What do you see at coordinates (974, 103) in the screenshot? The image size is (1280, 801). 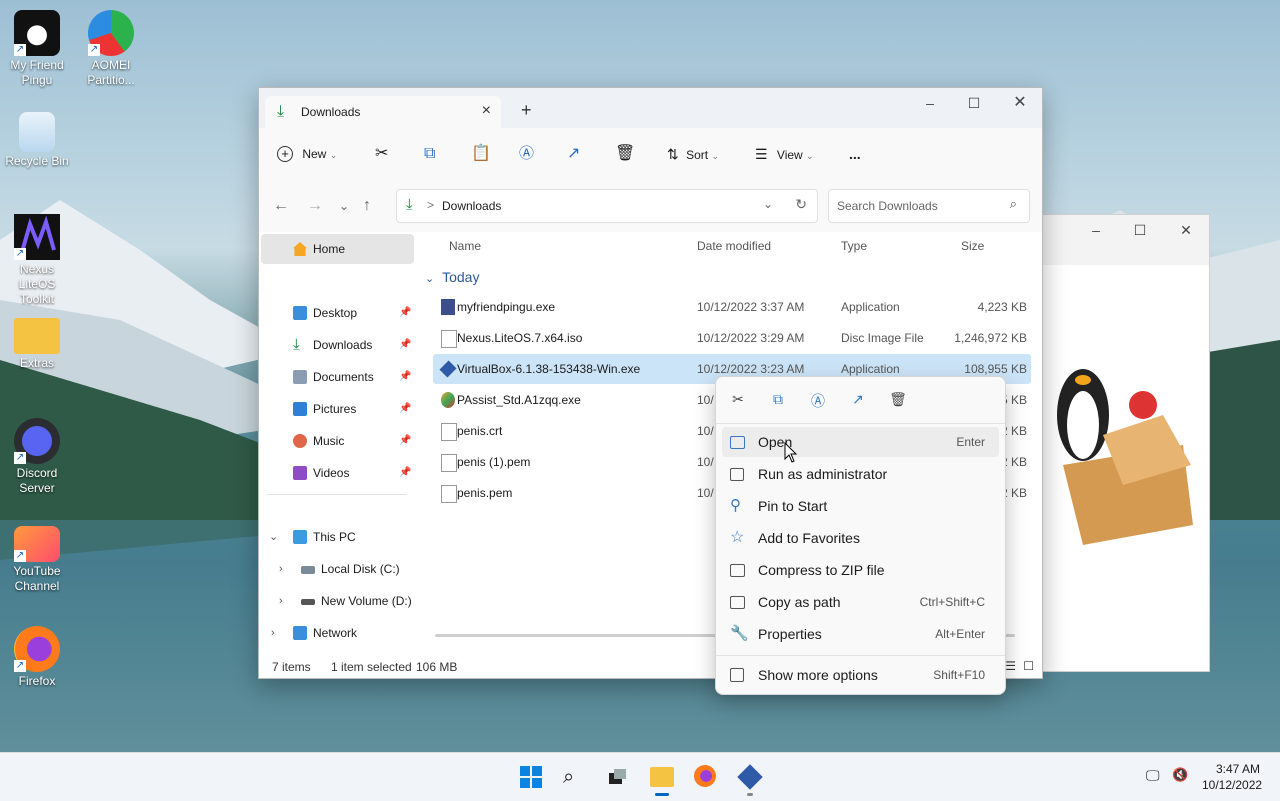 I see `maximize-button: ☐` at bounding box center [974, 103].